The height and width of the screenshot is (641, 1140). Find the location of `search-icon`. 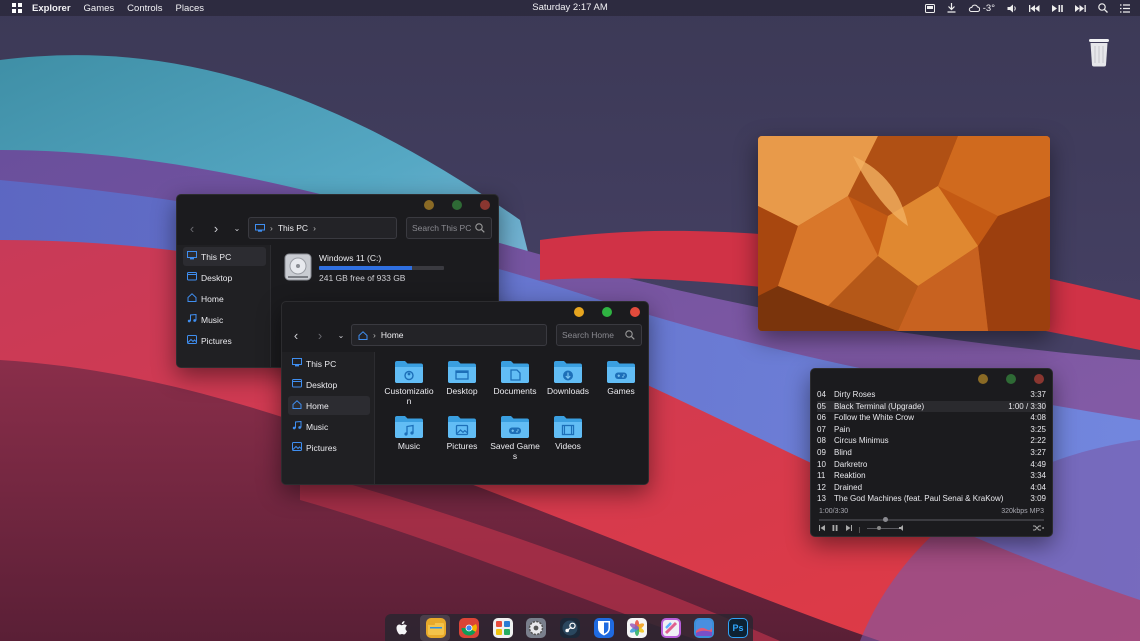

search-icon is located at coordinates (1103, 8).